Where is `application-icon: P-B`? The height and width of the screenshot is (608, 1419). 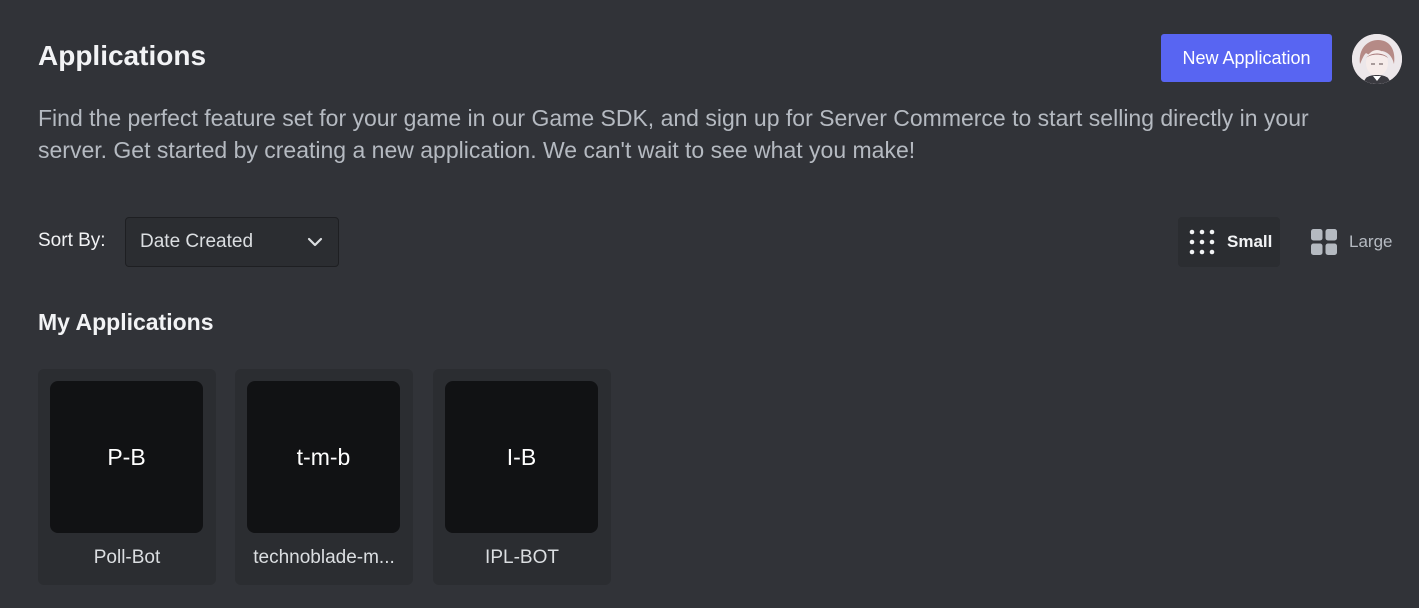 application-icon: P-B is located at coordinates (126, 457).